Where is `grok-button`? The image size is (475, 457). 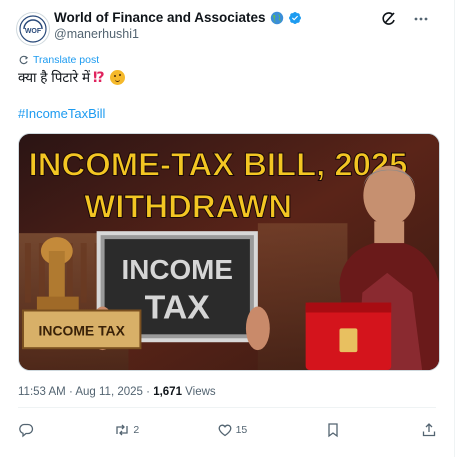 grok-button is located at coordinates (389, 19).